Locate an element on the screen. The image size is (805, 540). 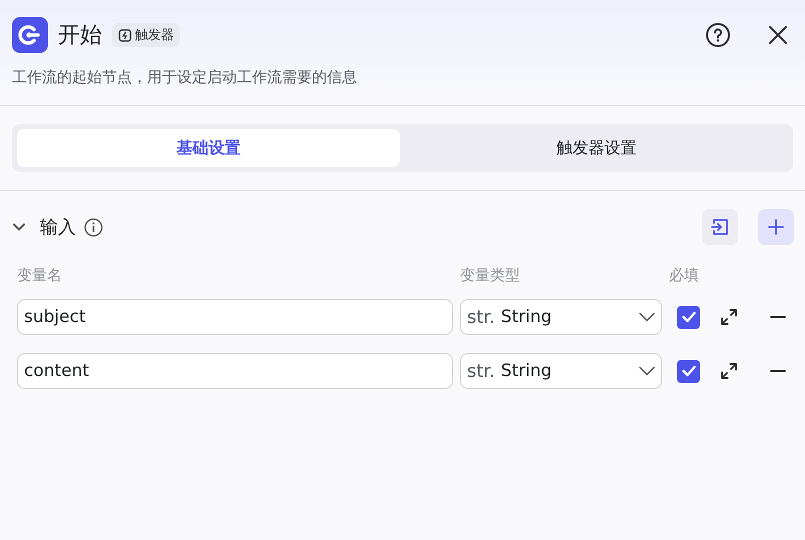
node-title: 开始 is located at coordinates (80, 36).